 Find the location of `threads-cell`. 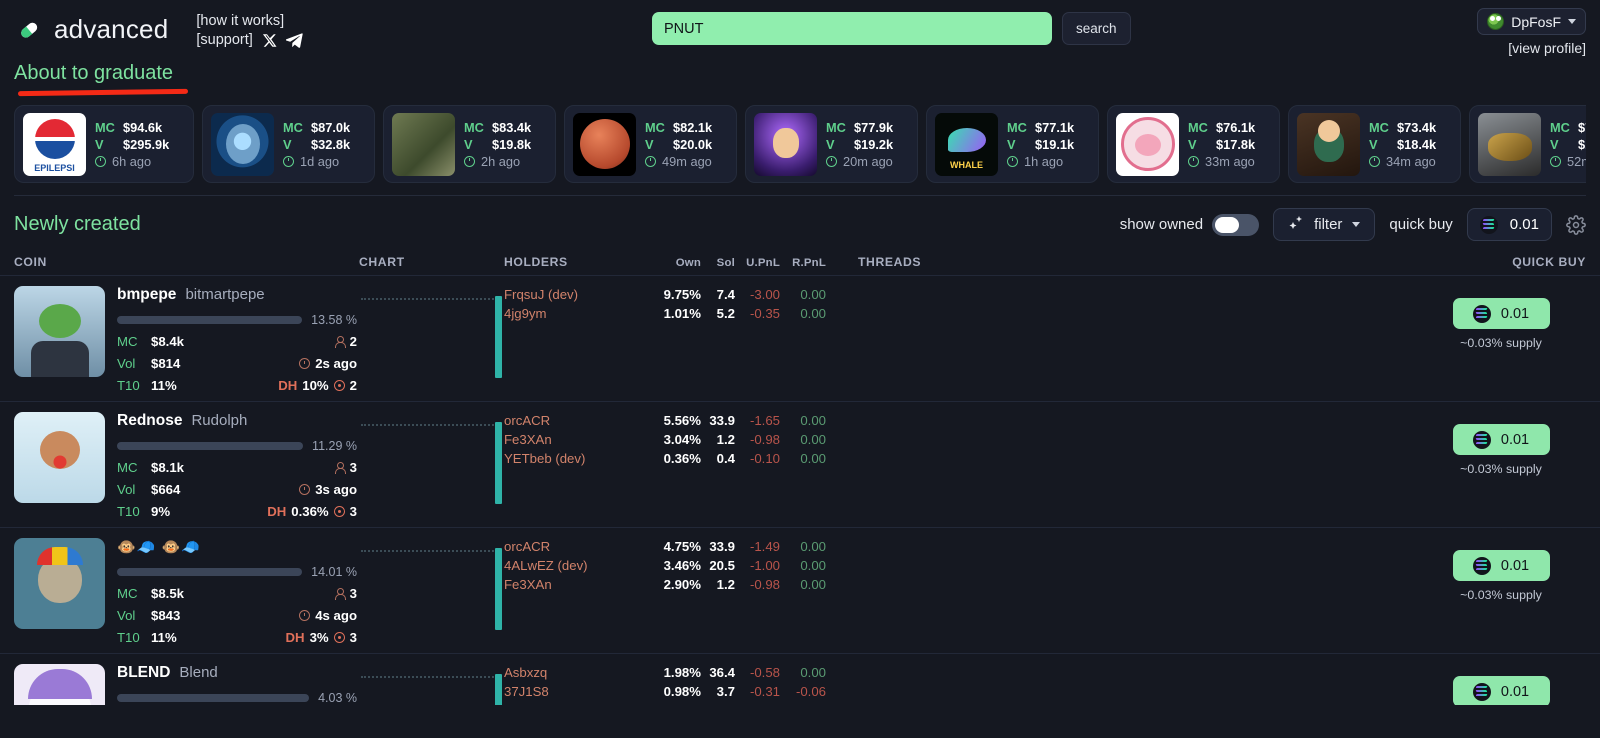

threads-cell is located at coordinates (1121, 684).